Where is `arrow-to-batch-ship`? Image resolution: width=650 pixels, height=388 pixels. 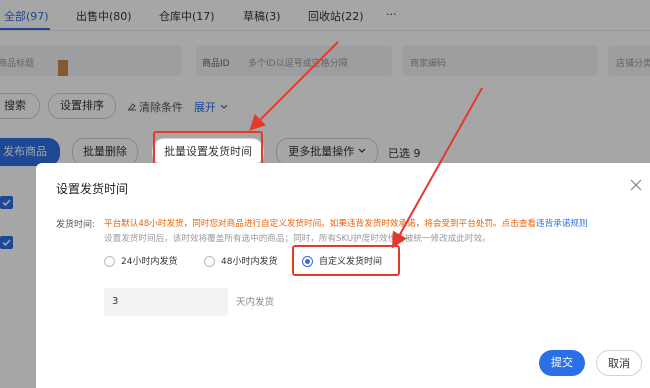 arrow-to-batch-ship is located at coordinates (294, 86).